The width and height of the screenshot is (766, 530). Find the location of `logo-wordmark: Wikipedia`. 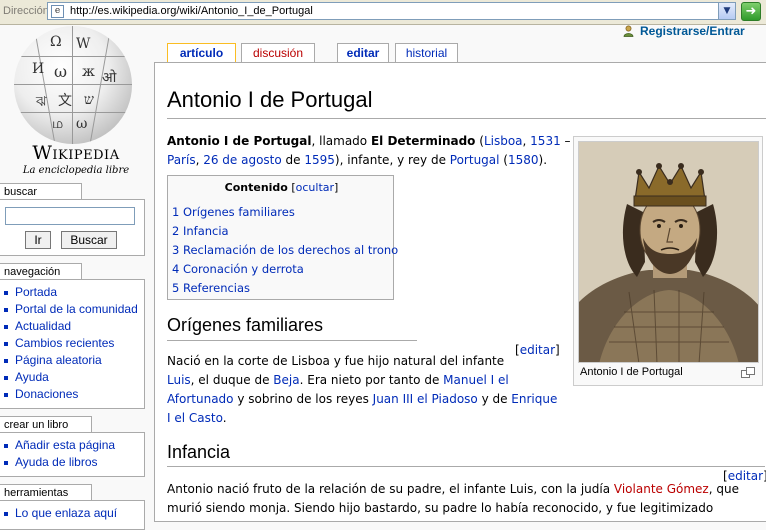

logo-wordmark: Wikipedia is located at coordinates (76, 153).